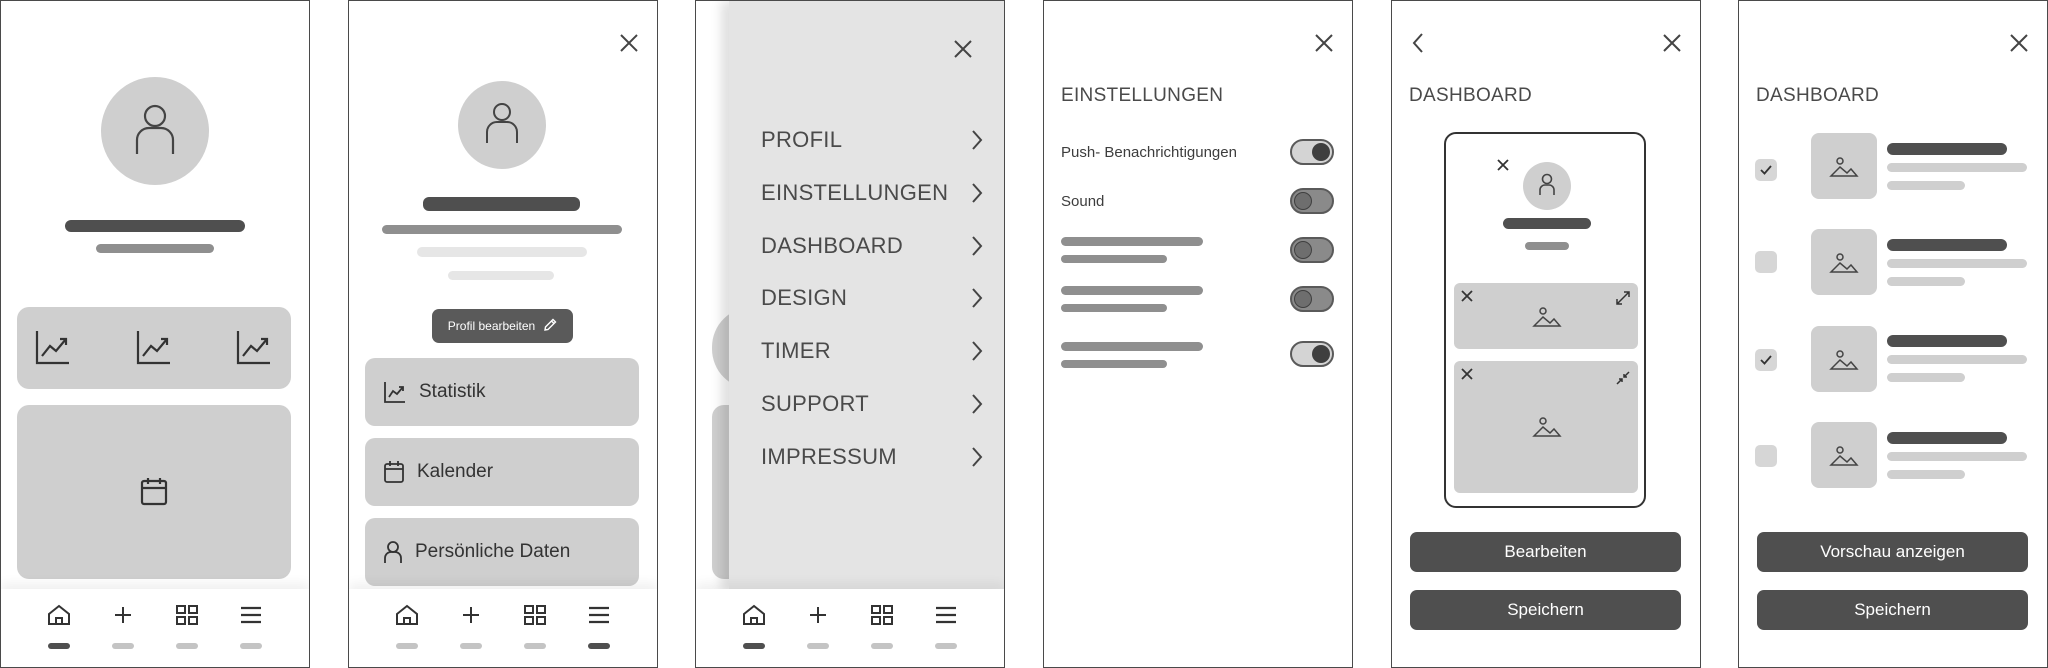 This screenshot has width=2048, height=668. I want to click on statistik-button: Statistik, so click(502, 392).